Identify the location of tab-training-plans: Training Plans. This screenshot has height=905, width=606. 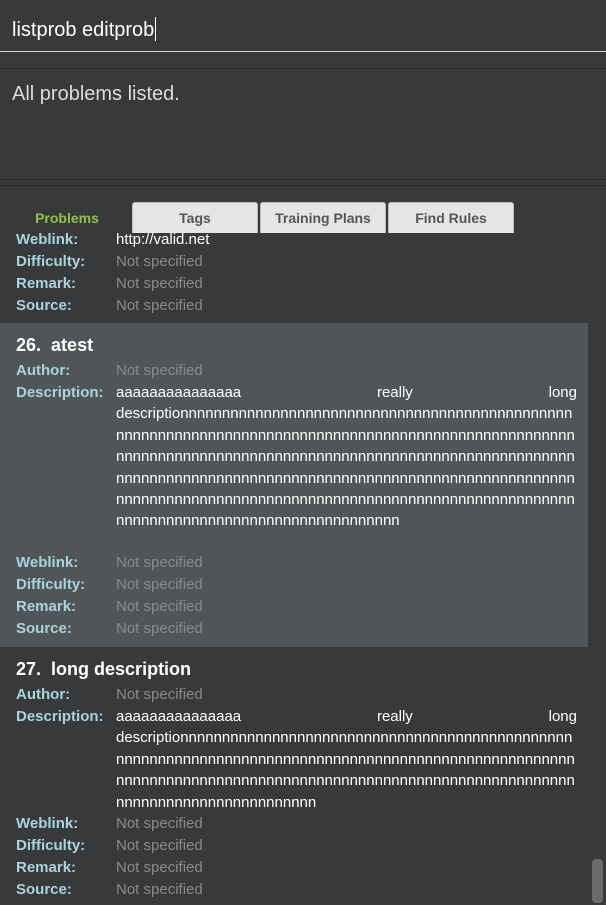
(323, 217).